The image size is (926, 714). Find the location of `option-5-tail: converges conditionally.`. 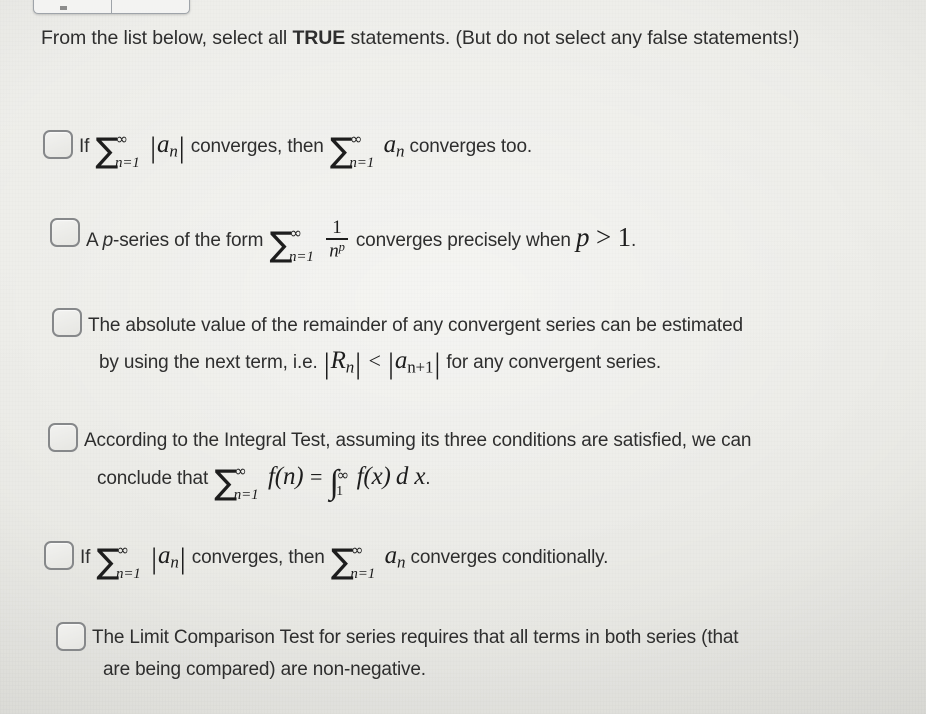

option-5-tail: converges conditionally. is located at coordinates (509, 557).